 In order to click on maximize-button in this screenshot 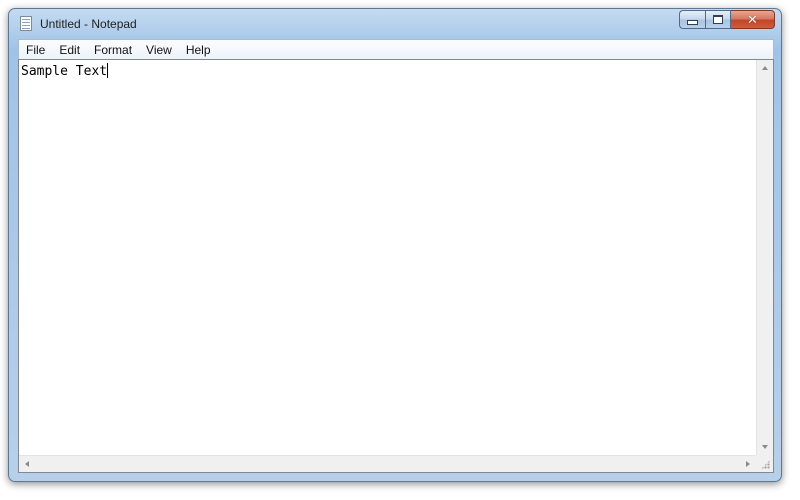, I will do `click(718, 19)`.